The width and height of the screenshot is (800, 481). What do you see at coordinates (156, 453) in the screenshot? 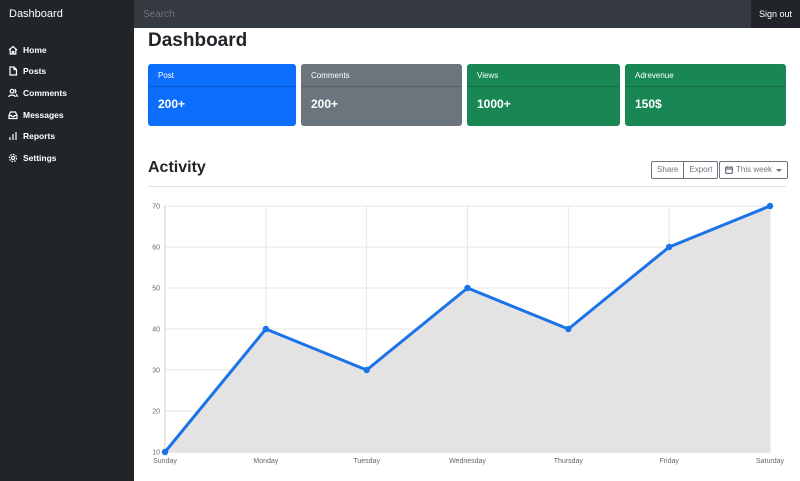
I see `y-tick-label: 10` at bounding box center [156, 453].